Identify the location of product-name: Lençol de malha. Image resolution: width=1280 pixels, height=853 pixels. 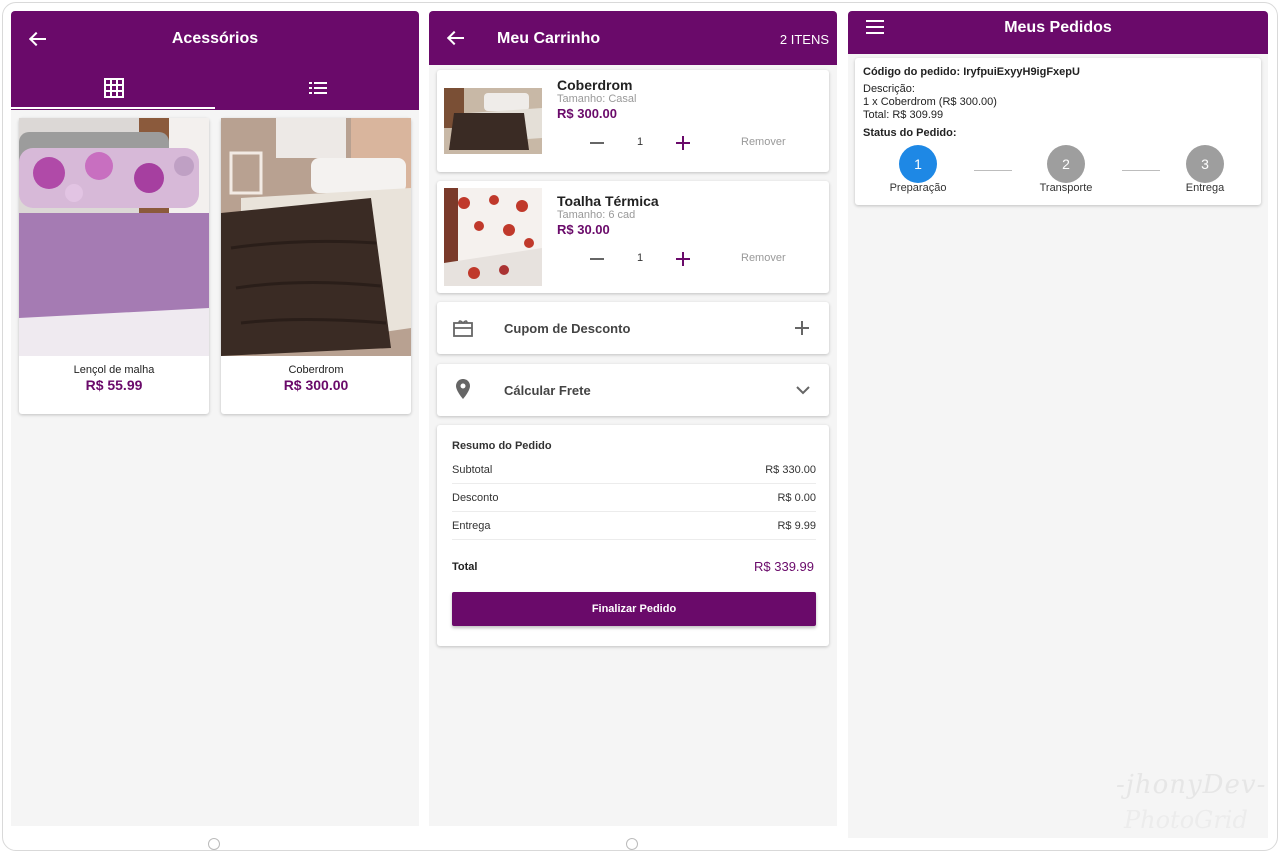
(114, 370).